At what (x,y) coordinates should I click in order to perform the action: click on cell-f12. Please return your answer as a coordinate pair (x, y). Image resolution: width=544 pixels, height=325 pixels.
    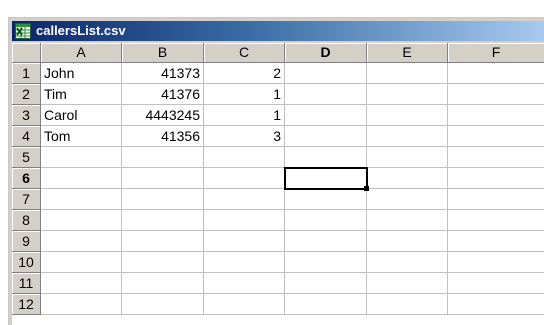
    Looking at the image, I should click on (496, 304).